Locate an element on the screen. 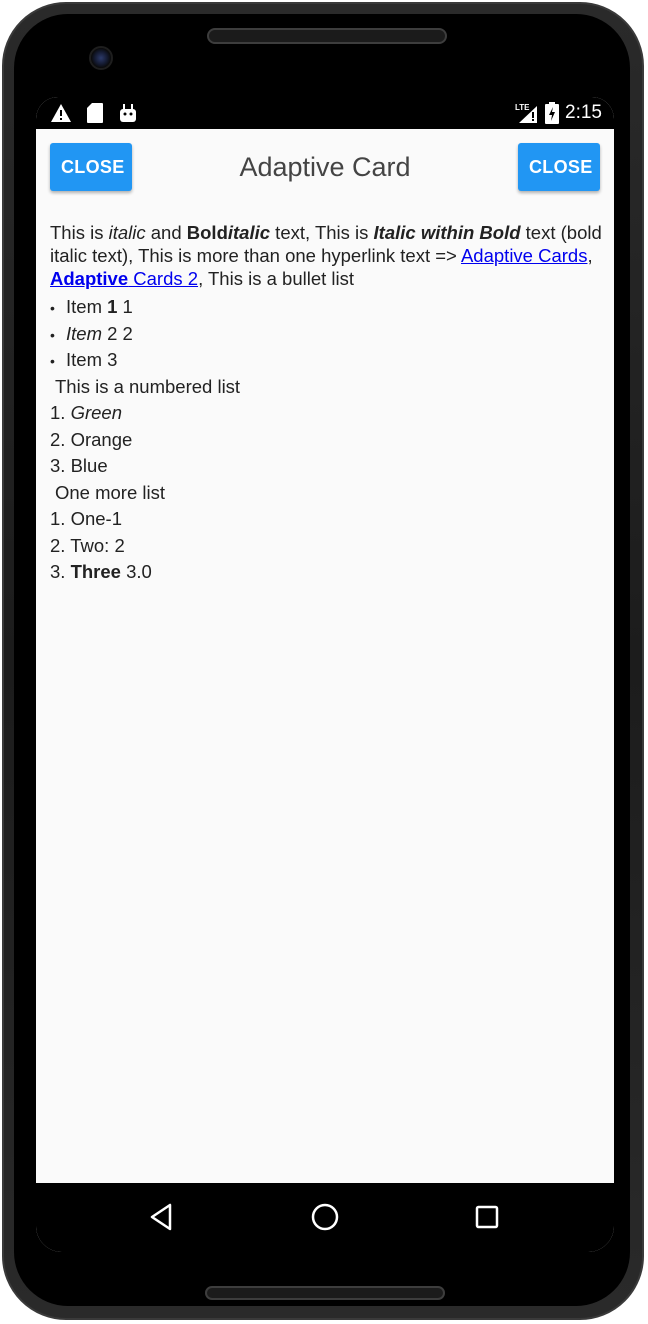 This screenshot has width=648, height=1324. text-run: , is located at coordinates (590, 255).